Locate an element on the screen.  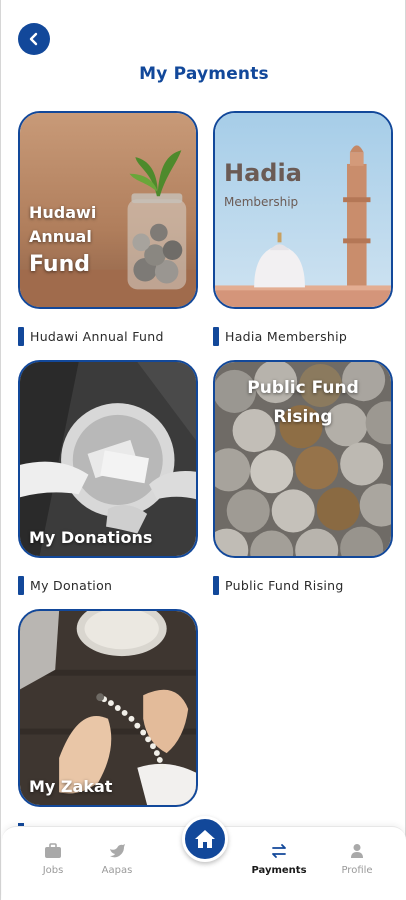
card-text-line: Annual is located at coordinates (60, 236).